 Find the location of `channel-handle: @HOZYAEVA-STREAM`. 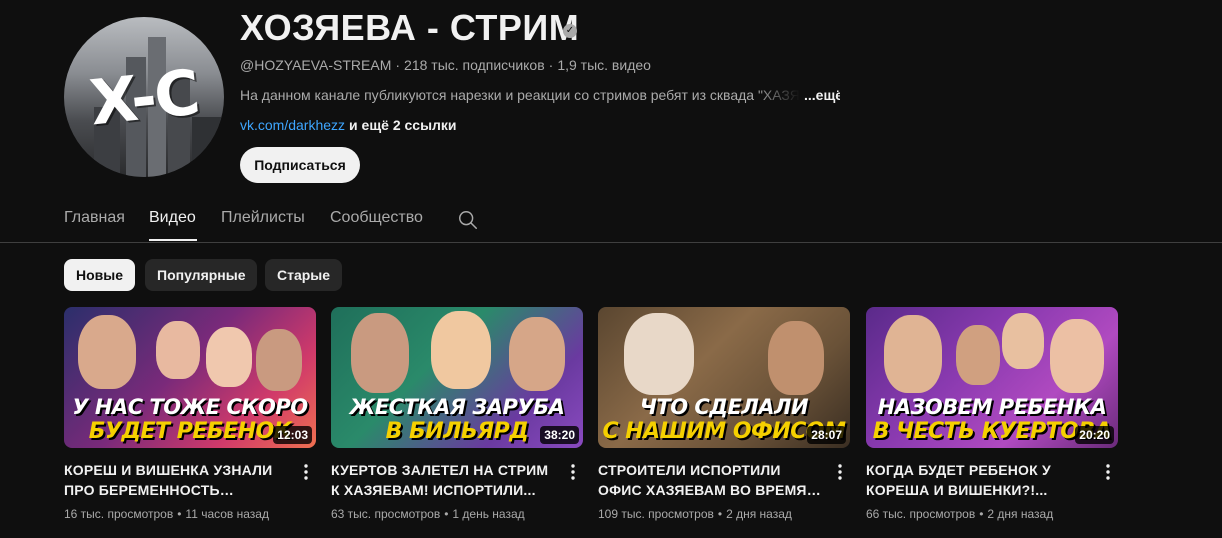

channel-handle: @HOZYAEVA-STREAM is located at coordinates (316, 65).